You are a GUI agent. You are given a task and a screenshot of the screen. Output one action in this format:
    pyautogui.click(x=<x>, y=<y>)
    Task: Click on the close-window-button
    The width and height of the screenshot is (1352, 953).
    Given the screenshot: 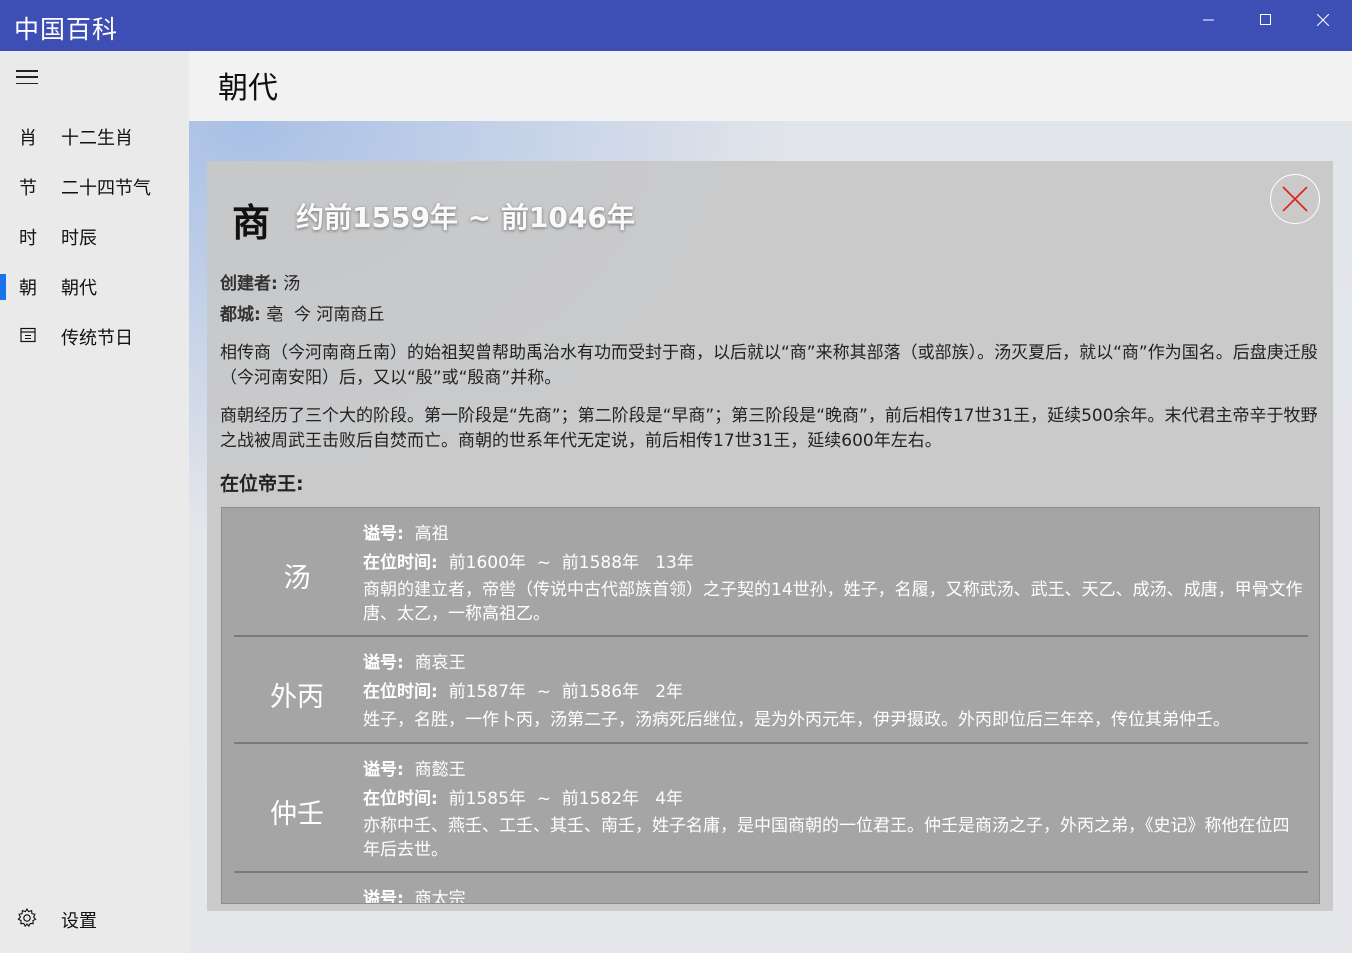 What is the action you would take?
    pyautogui.click(x=1322, y=20)
    